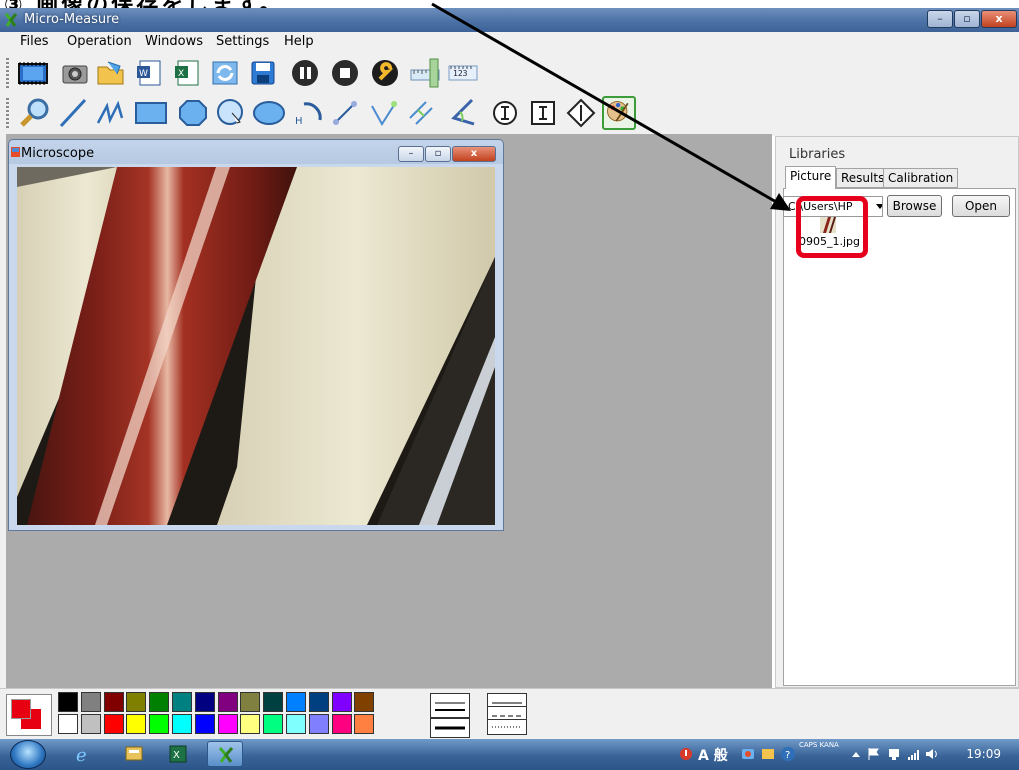 The height and width of the screenshot is (770, 1019). What do you see at coordinates (811, 177) in the screenshot?
I see `tab-picture: Picture` at bounding box center [811, 177].